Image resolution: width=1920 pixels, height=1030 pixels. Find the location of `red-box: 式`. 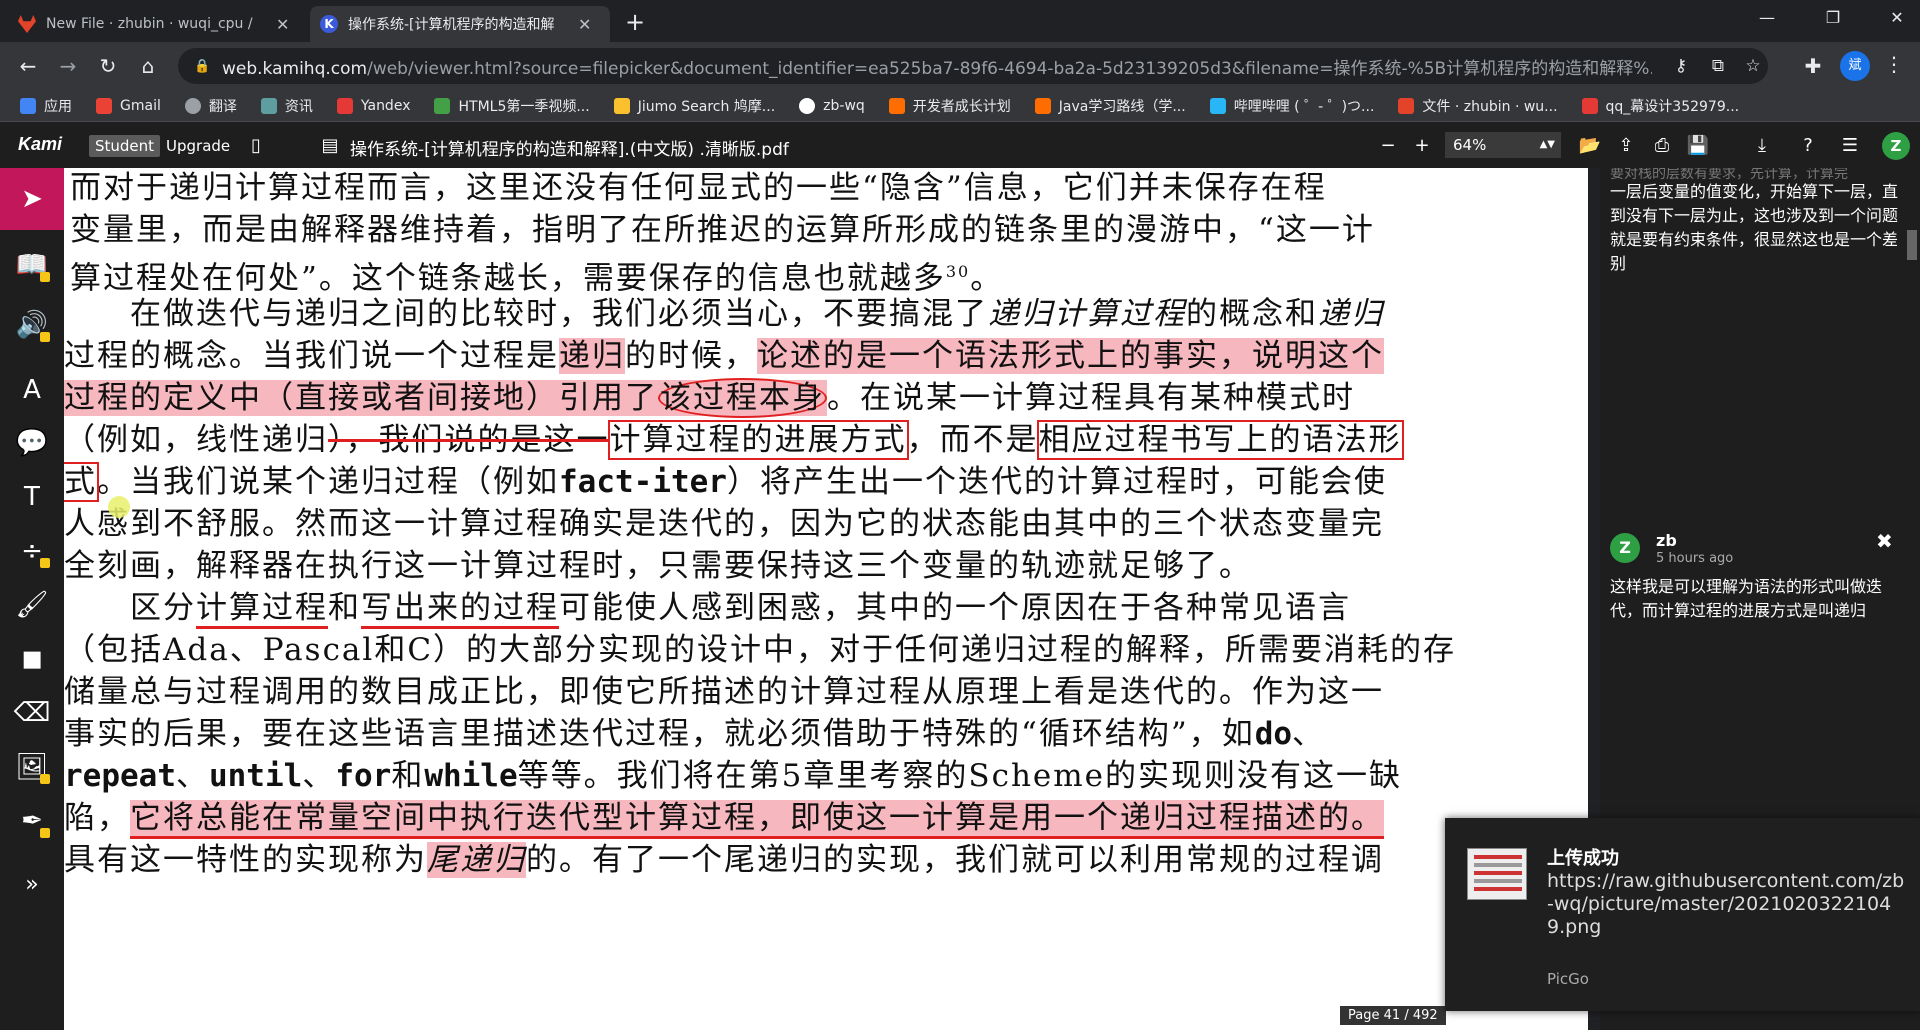

red-box: 式 is located at coordinates (81, 482).